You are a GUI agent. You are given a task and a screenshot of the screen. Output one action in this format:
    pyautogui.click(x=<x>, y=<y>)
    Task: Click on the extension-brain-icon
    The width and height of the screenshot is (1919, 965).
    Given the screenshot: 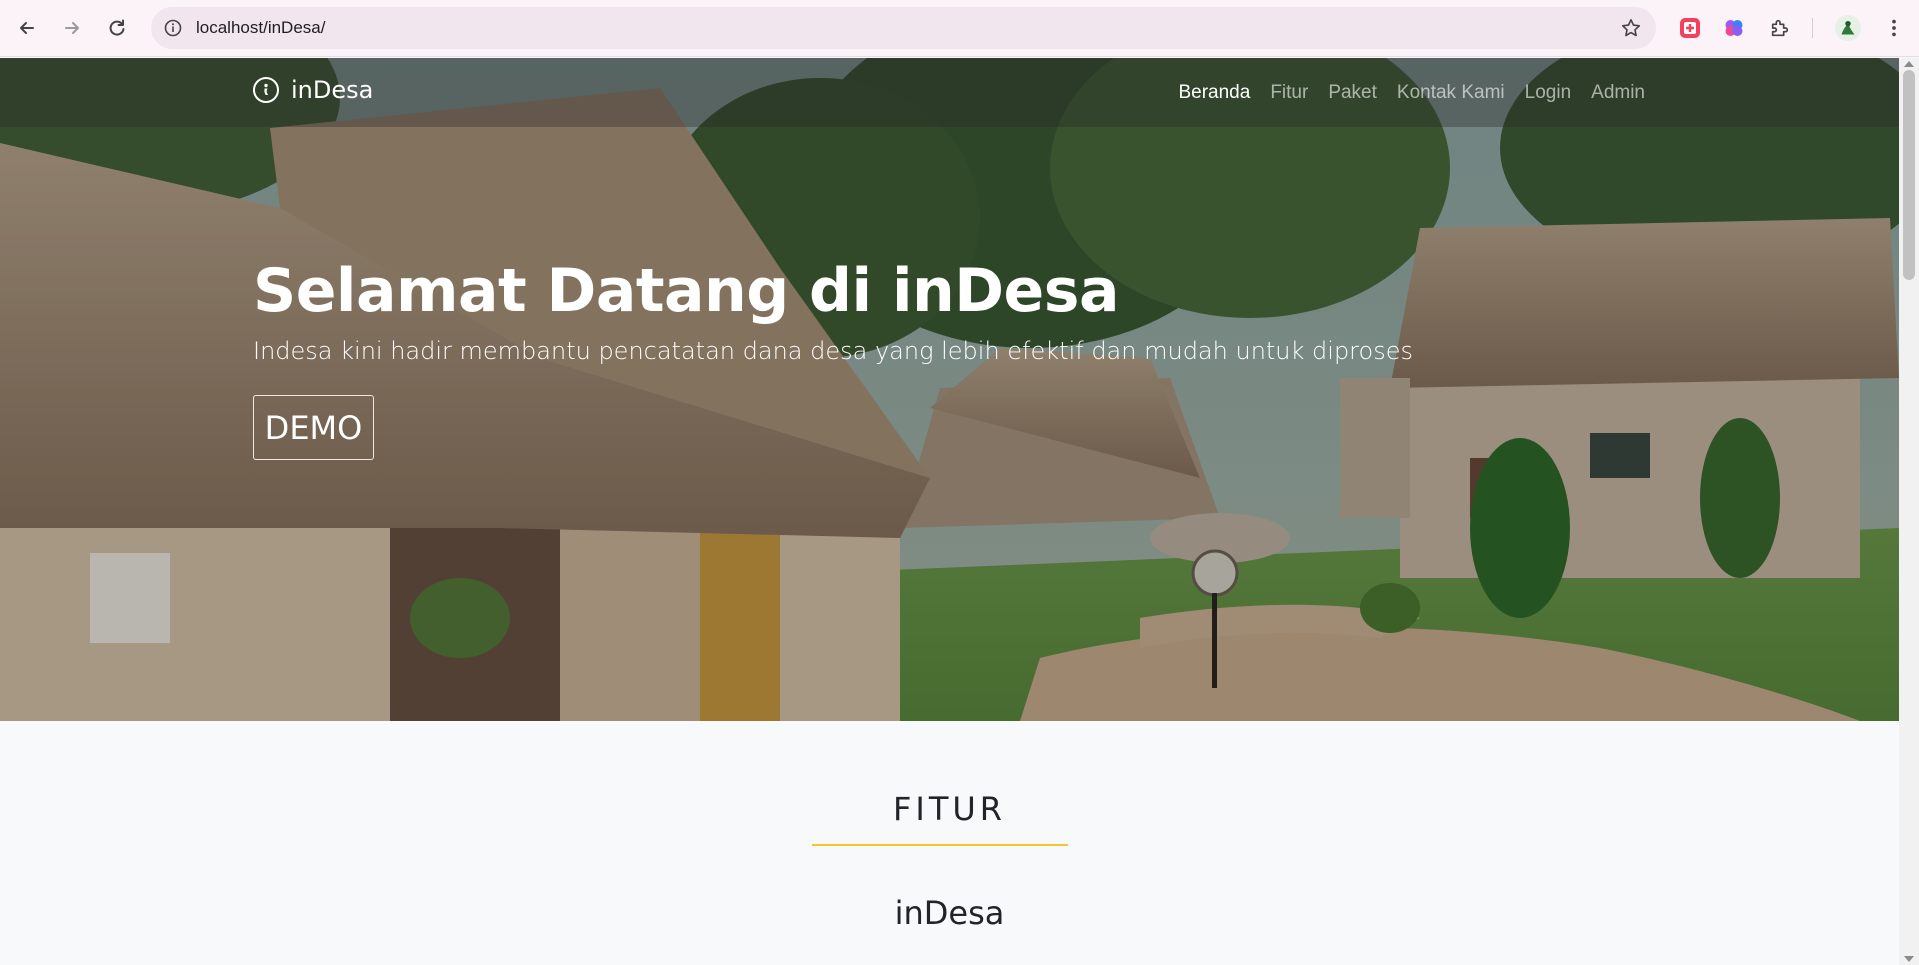 What is the action you would take?
    pyautogui.click(x=1734, y=28)
    